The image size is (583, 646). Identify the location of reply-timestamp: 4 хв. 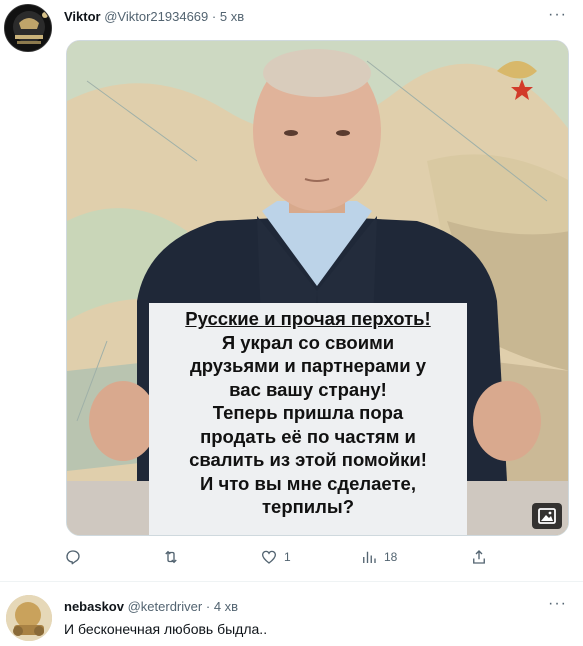
(226, 606).